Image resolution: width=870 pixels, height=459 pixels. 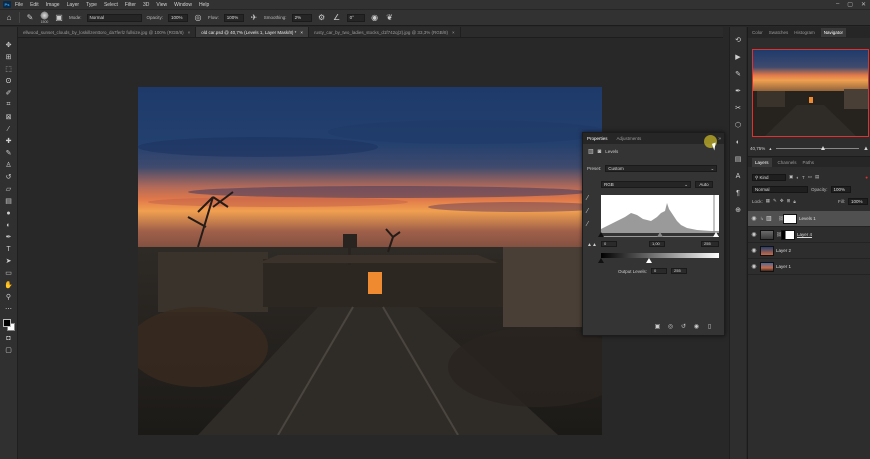 I want to click on menu-file: File, so click(x=19, y=5).